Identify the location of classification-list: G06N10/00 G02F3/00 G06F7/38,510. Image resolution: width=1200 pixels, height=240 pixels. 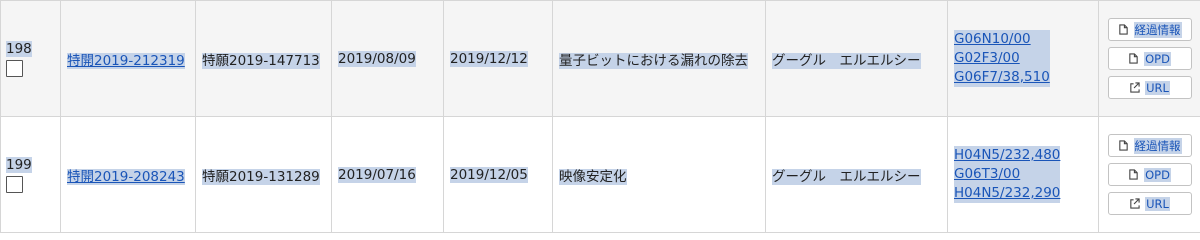
(1002, 58).